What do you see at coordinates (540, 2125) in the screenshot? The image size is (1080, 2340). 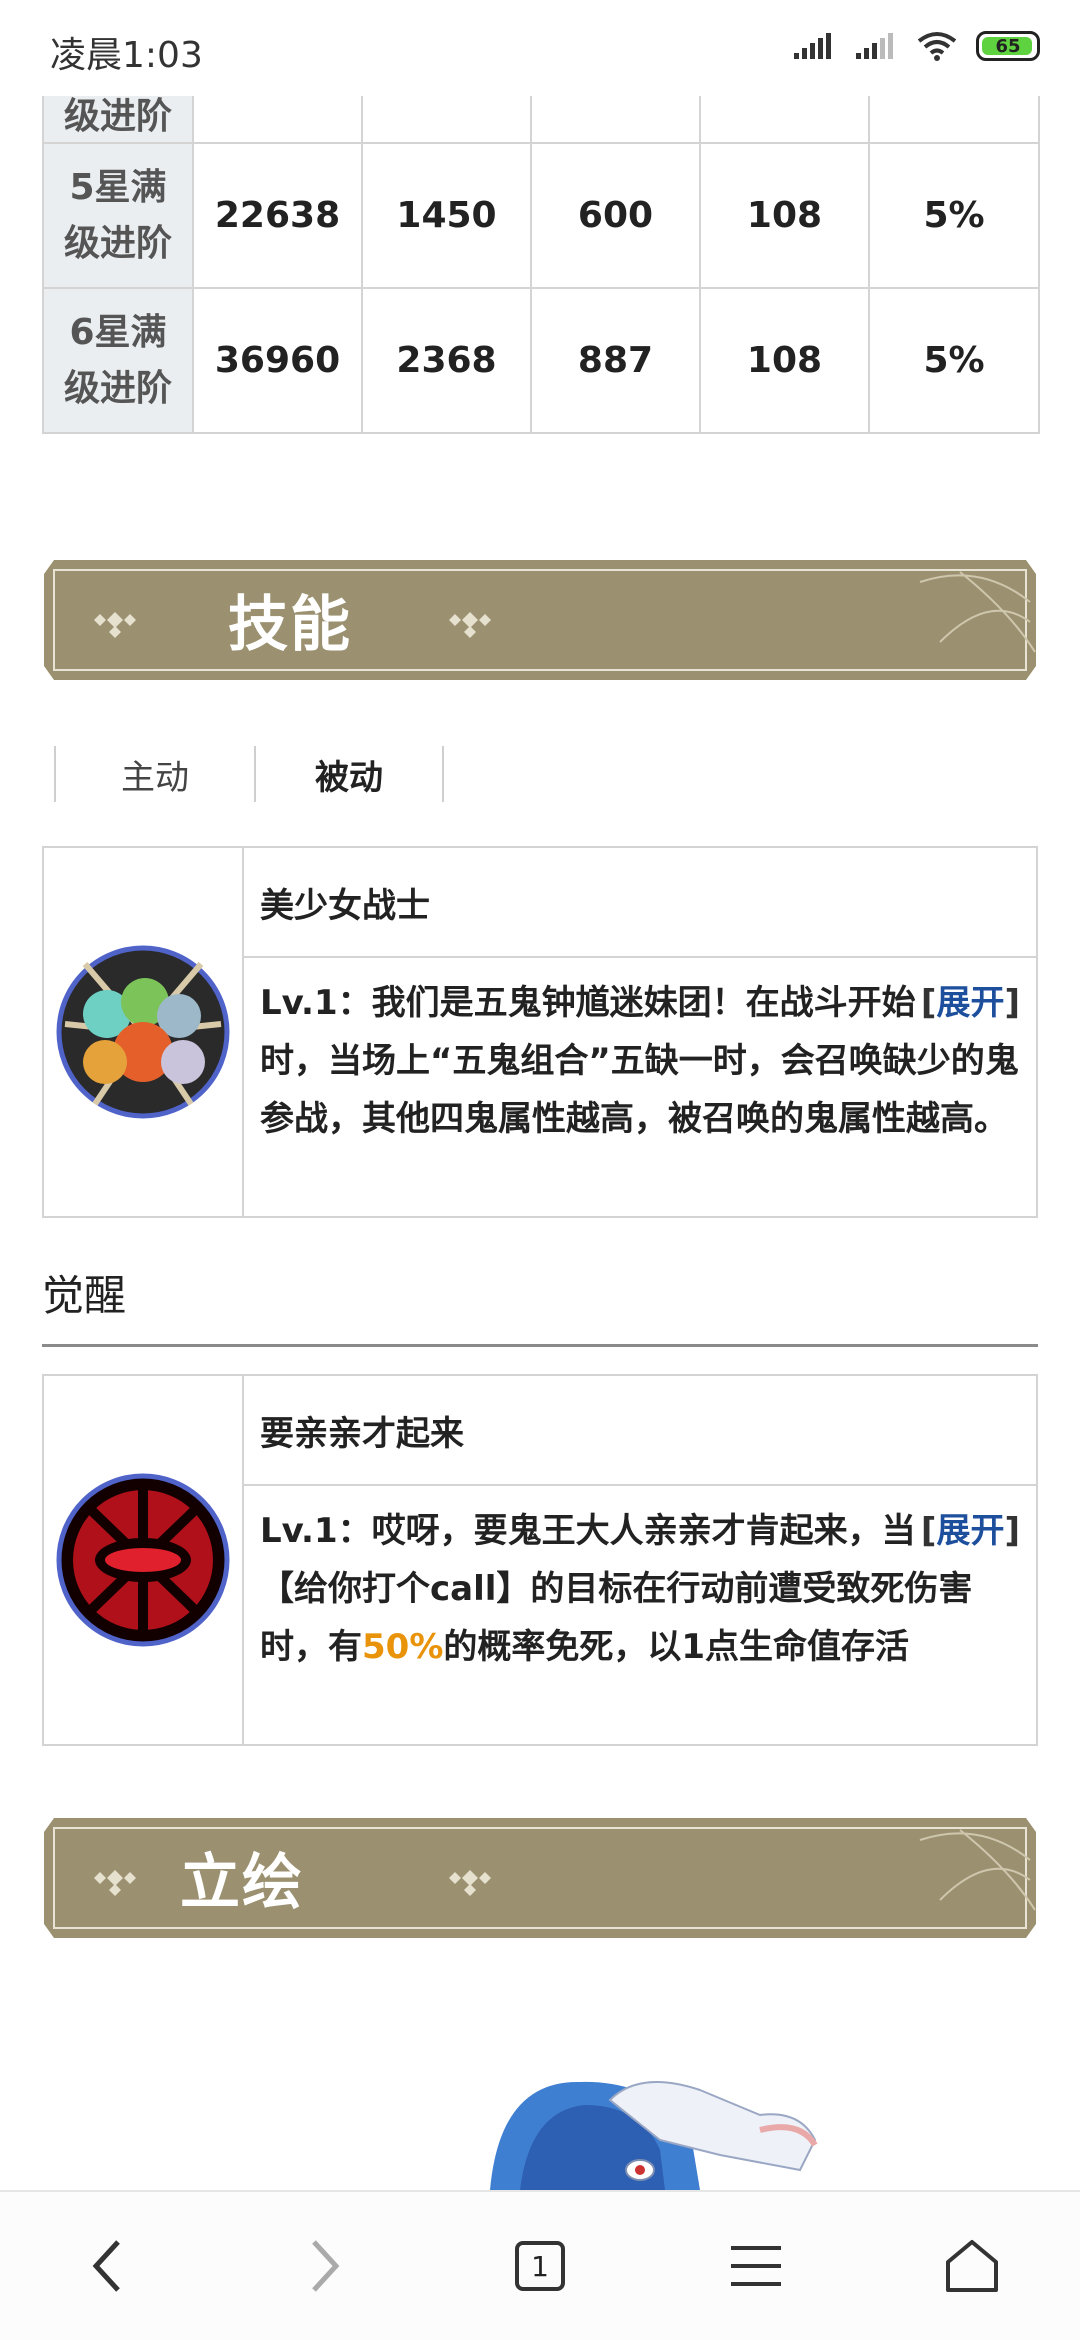 I see `character-illustration` at bounding box center [540, 2125].